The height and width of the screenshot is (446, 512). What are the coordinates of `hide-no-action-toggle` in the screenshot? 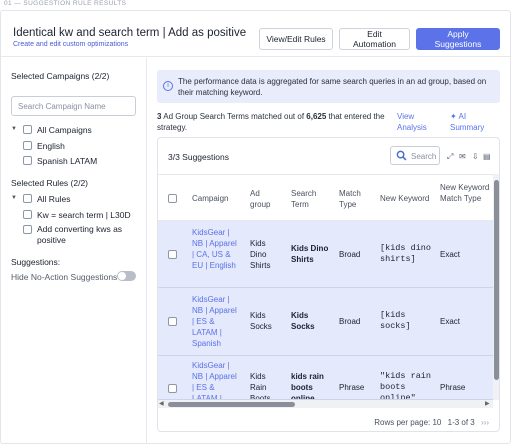 It's located at (126, 276).